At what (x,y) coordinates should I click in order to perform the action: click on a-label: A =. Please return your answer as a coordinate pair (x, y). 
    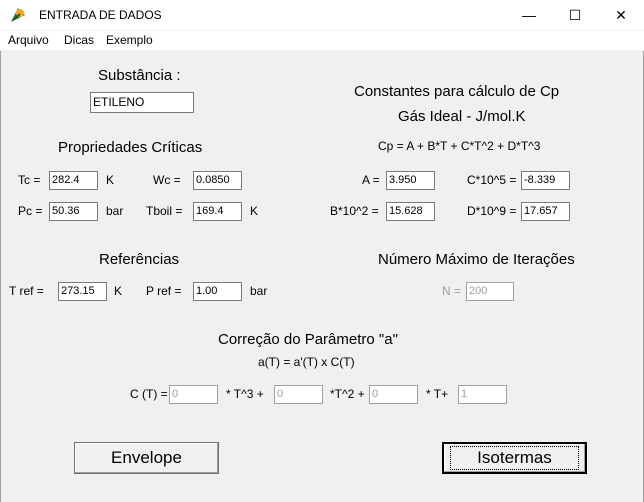
    Looking at the image, I should click on (371, 180).